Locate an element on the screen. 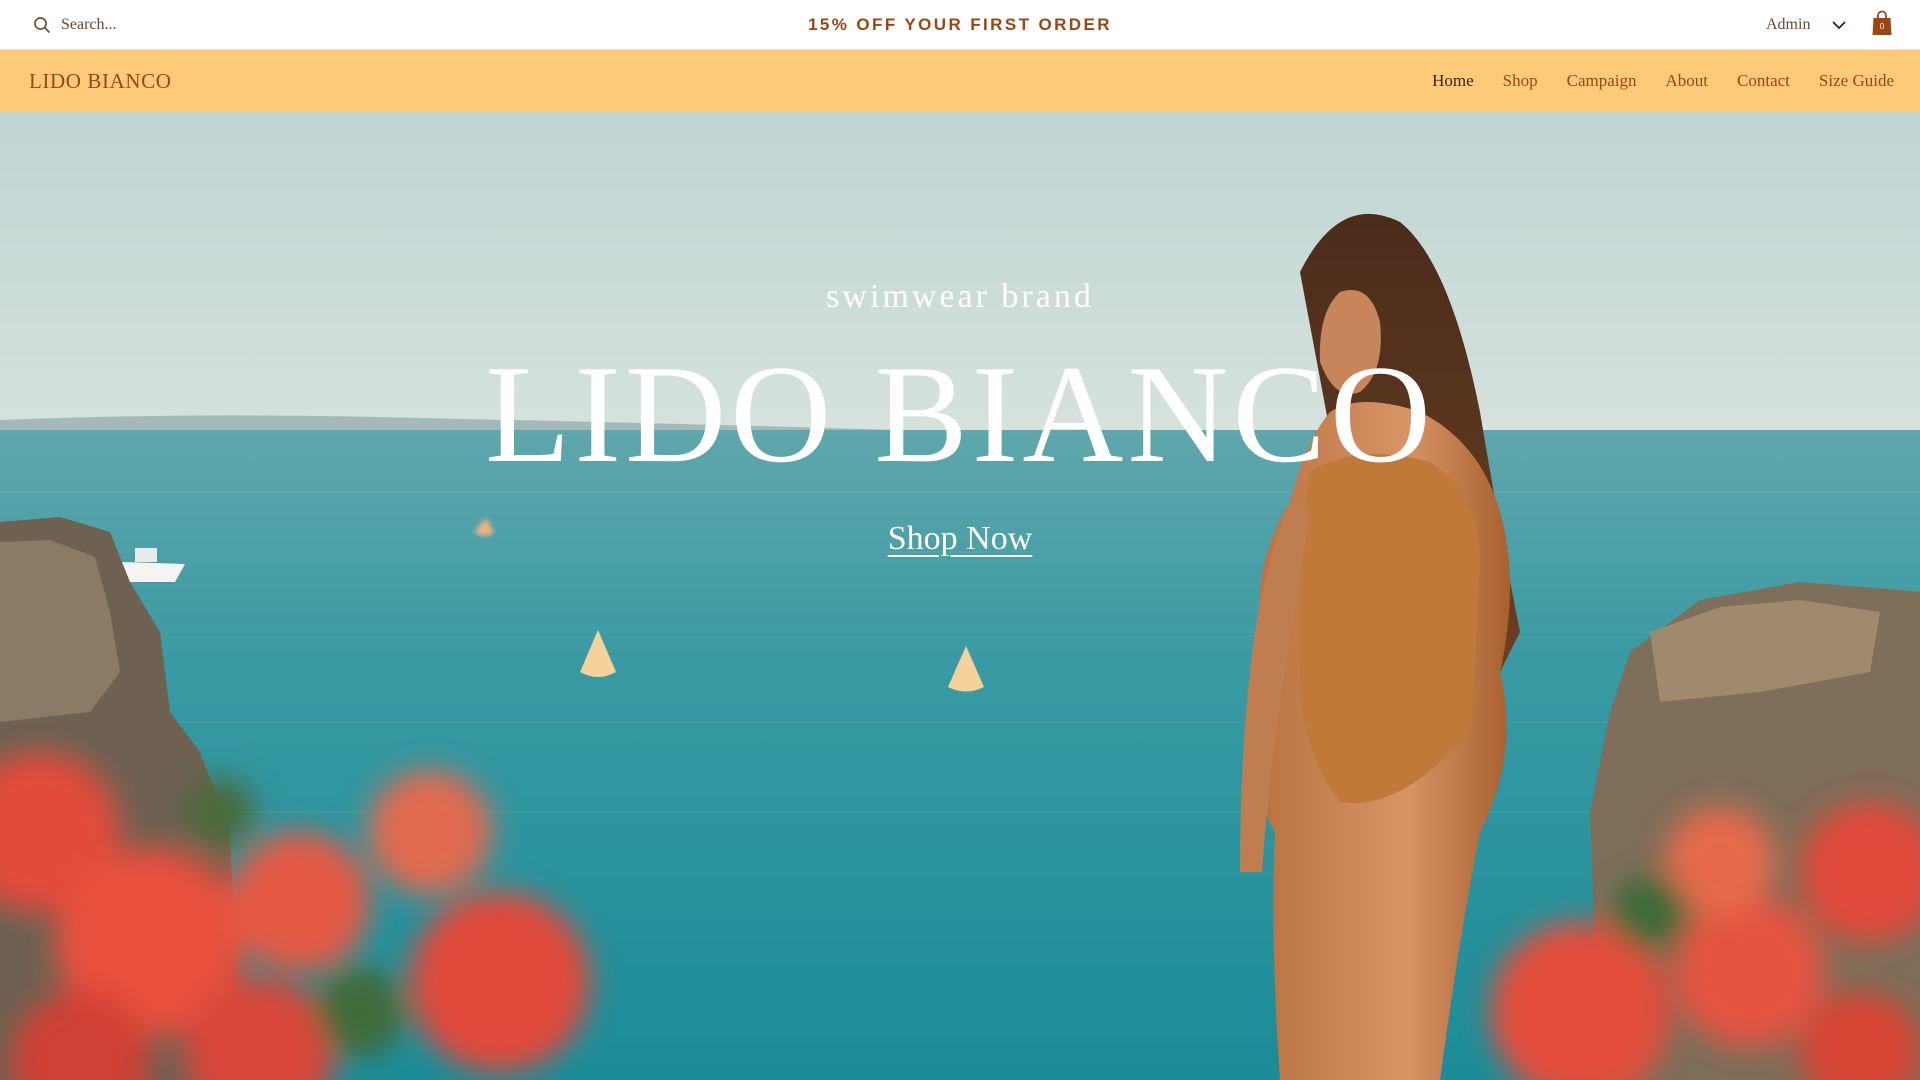  account-menu: Admin is located at coordinates (1806, 25).